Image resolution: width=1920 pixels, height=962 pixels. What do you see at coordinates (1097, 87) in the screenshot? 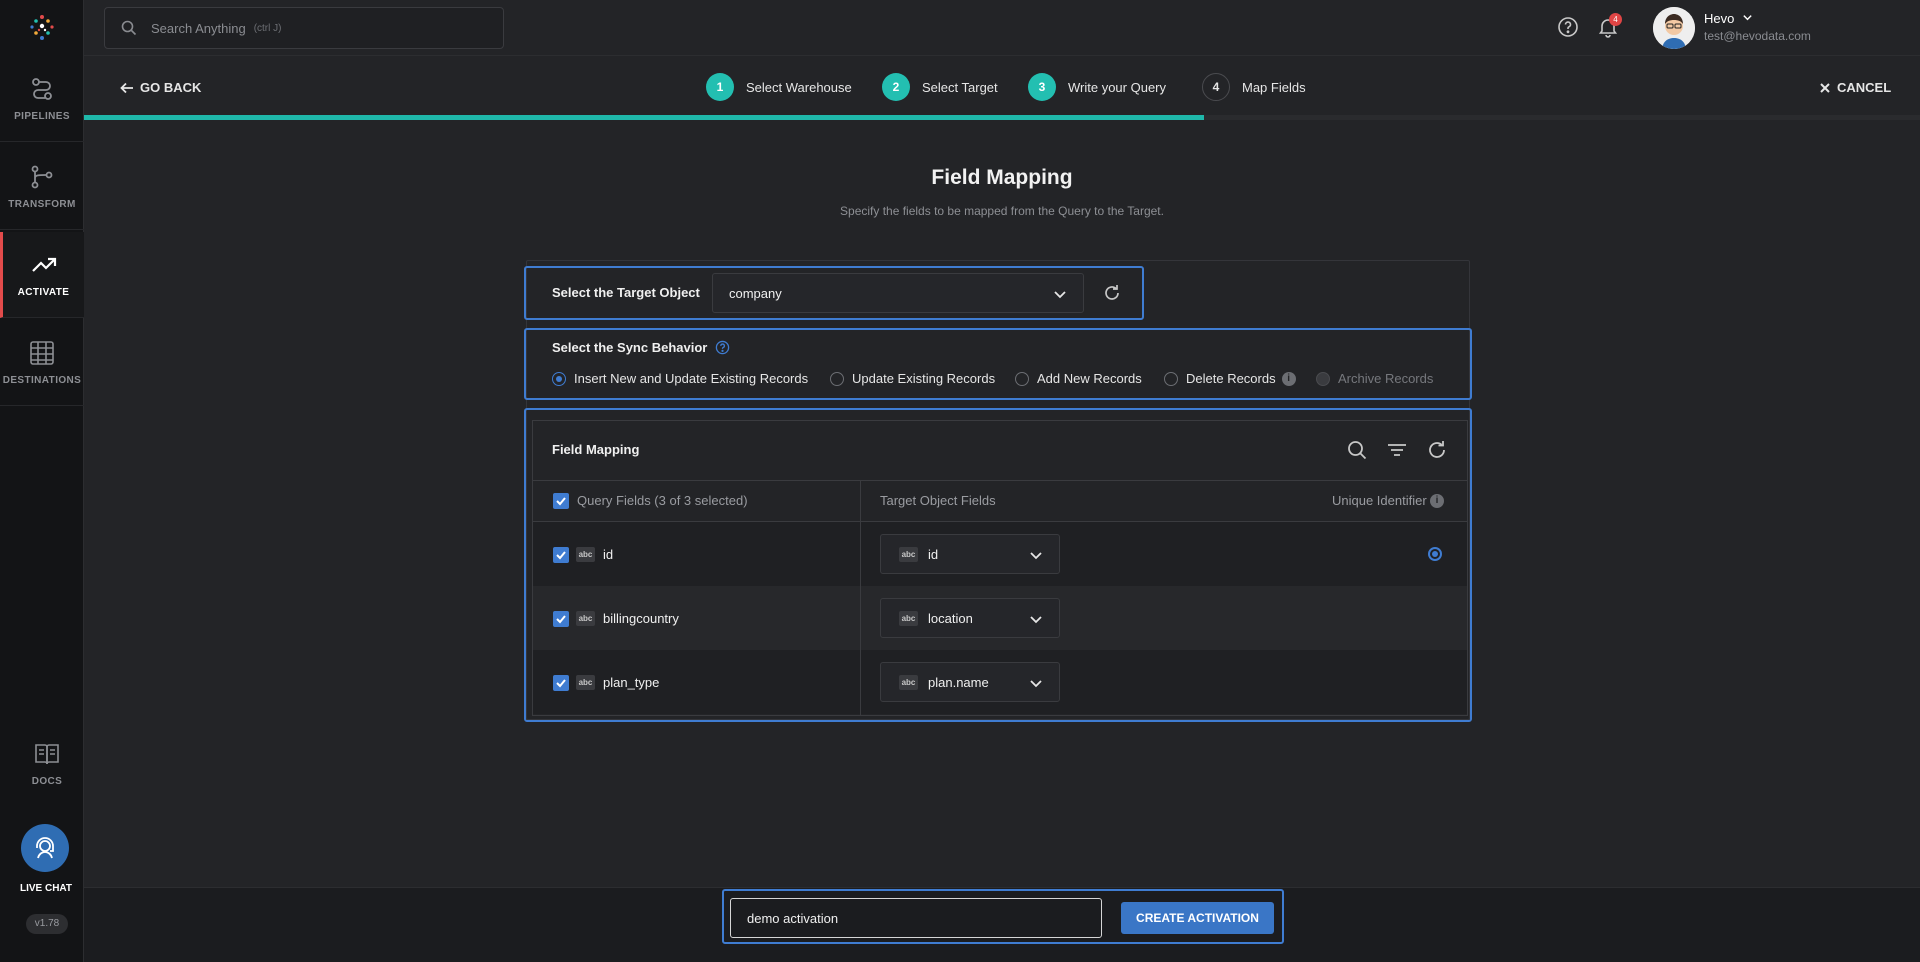
I see `step-write-query: 3 Write your Query` at bounding box center [1097, 87].